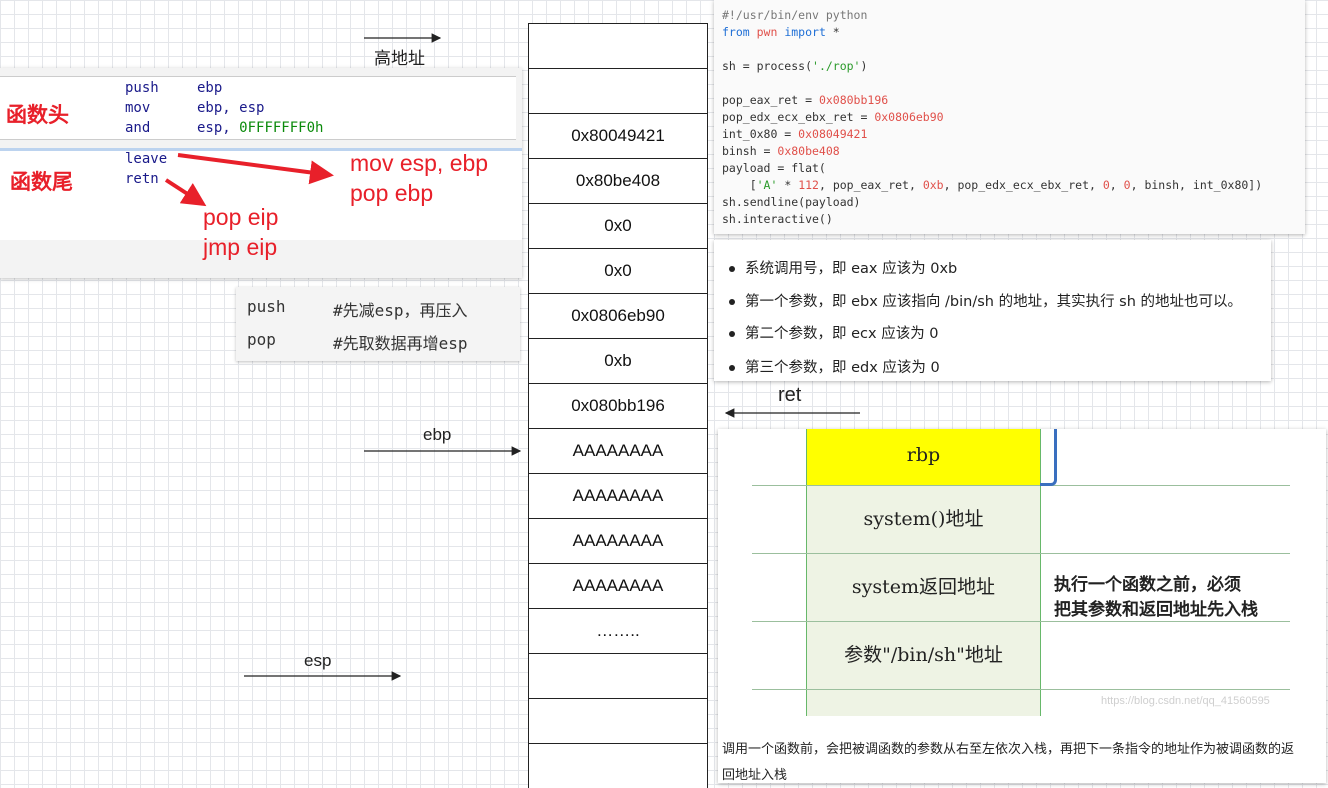  What do you see at coordinates (790, 395) in the screenshot?
I see `ret-label: ret` at bounding box center [790, 395].